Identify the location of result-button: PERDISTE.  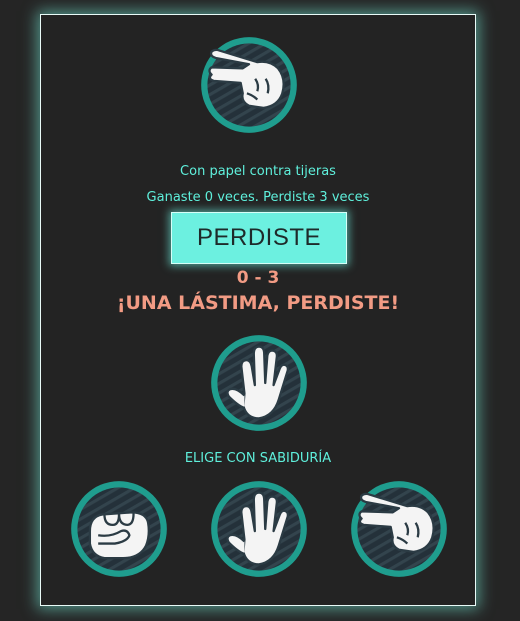
(259, 238).